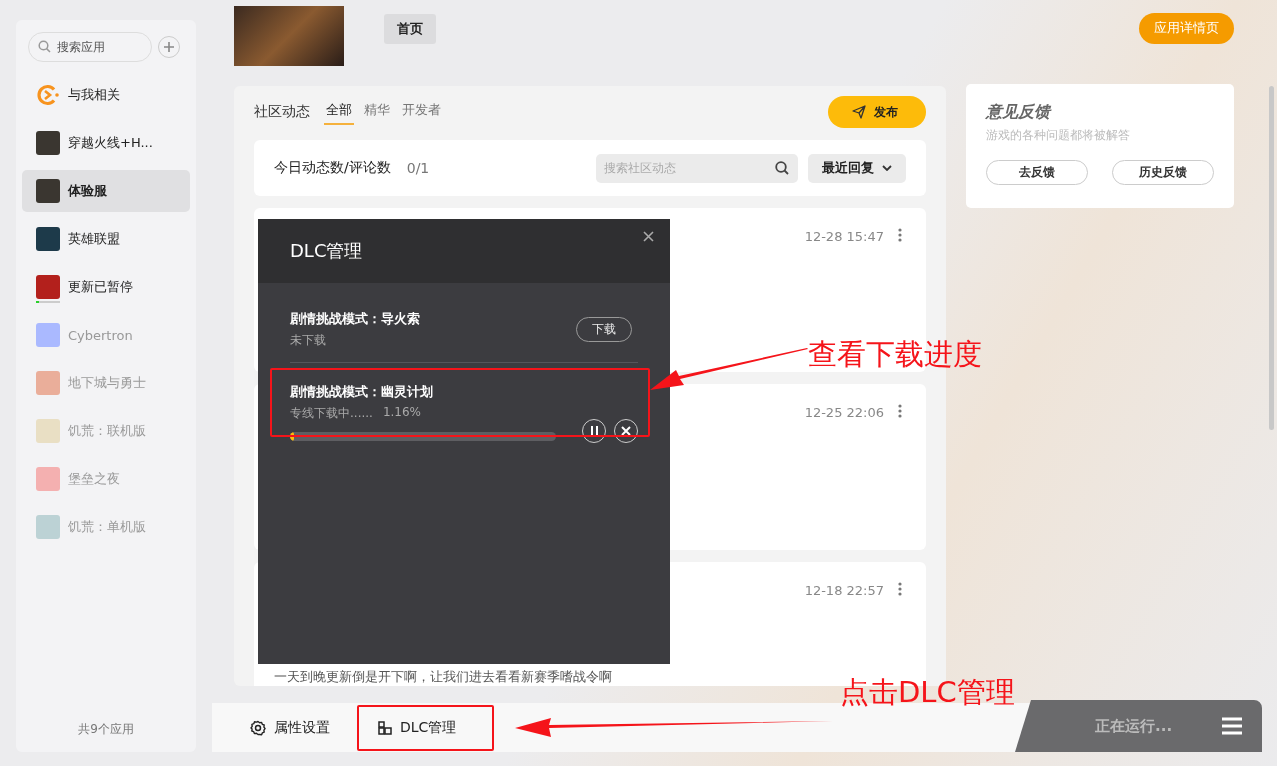  I want to click on sidebar-item: 与我相关, so click(106, 95).